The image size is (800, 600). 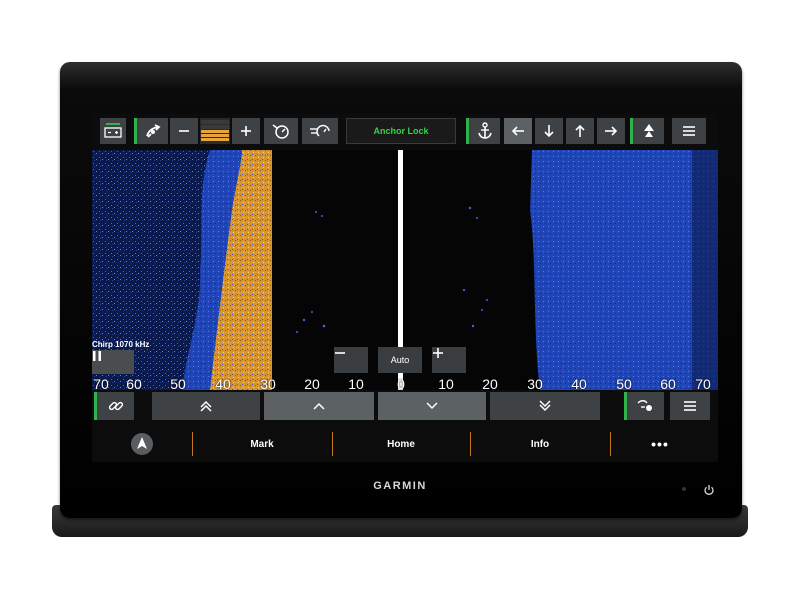 What do you see at coordinates (580, 131) in the screenshot?
I see `arrow-up-icon` at bounding box center [580, 131].